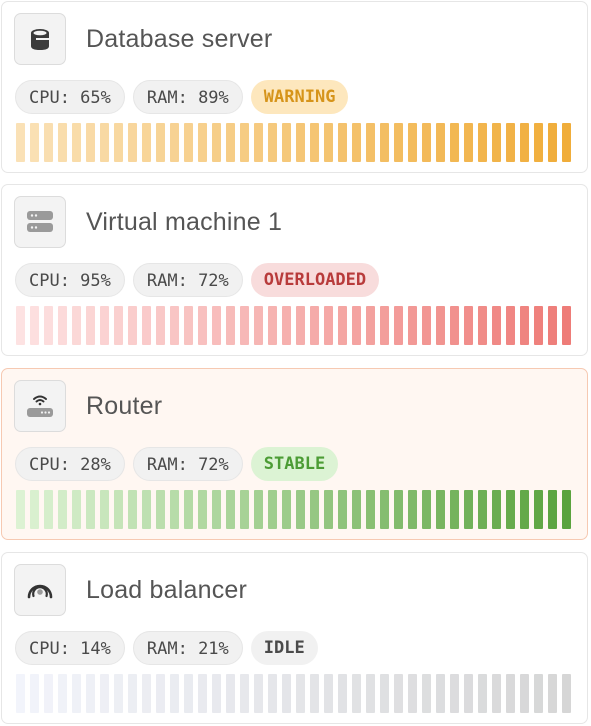 Image resolution: width=591 pixels, height=726 pixels. What do you see at coordinates (40, 406) in the screenshot?
I see `router-icon` at bounding box center [40, 406].